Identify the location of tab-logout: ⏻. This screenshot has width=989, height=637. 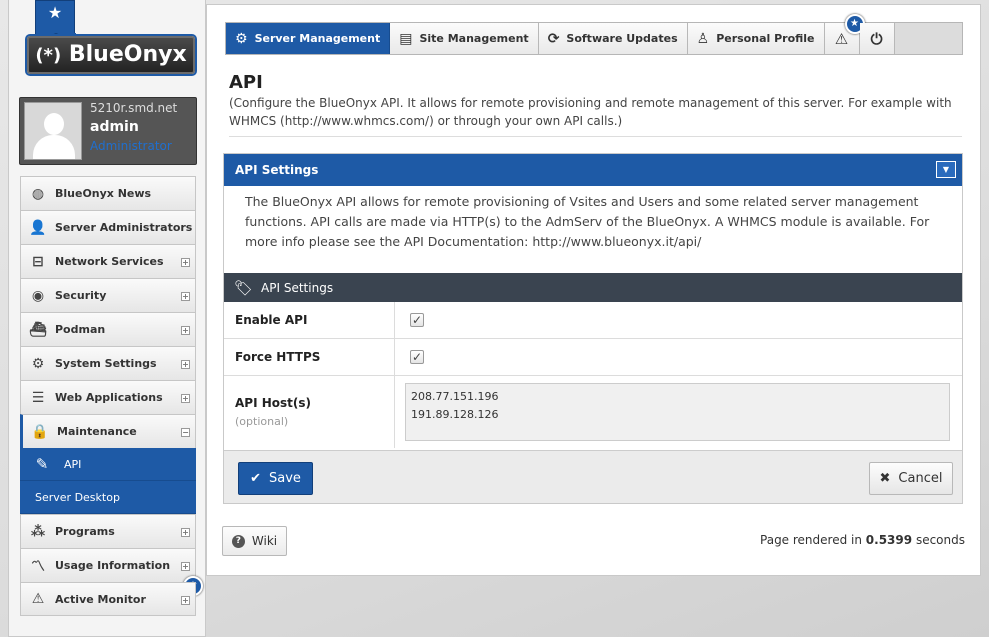
(877, 38).